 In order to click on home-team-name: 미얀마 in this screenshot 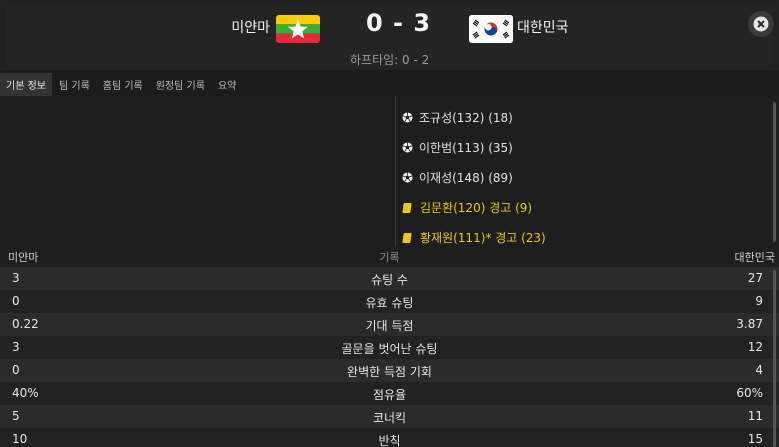, I will do `click(250, 28)`.